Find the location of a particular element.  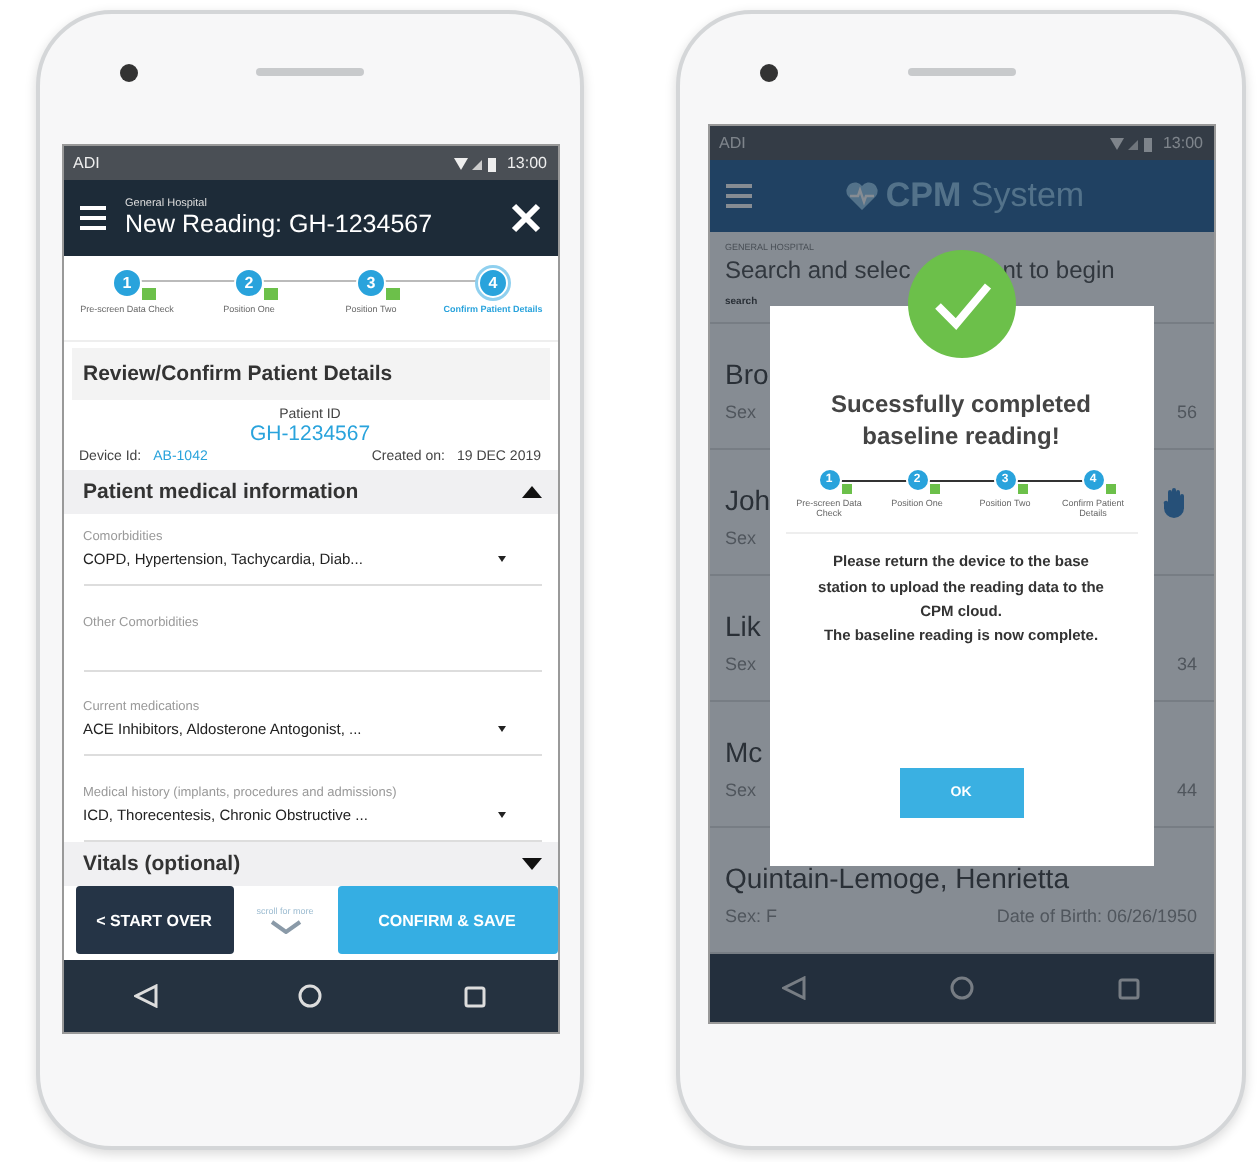

close-icon is located at coordinates (525, 218).